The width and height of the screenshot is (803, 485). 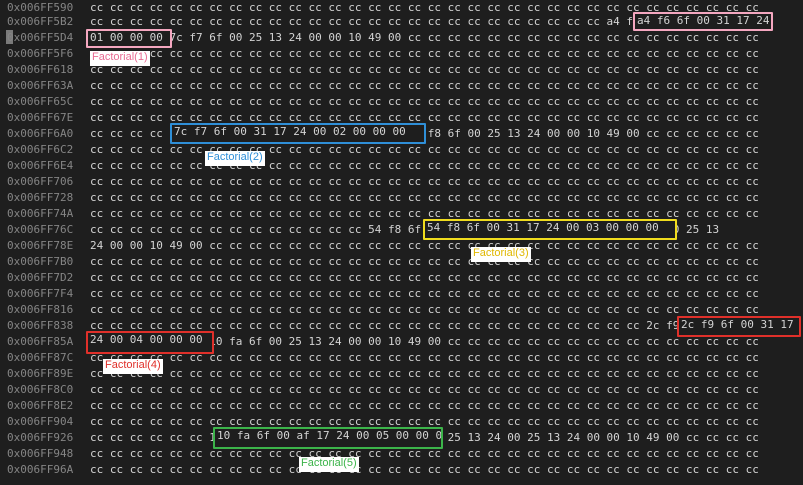 I want to click on label-factorial-3: Factorial(3), so click(x=501, y=254).